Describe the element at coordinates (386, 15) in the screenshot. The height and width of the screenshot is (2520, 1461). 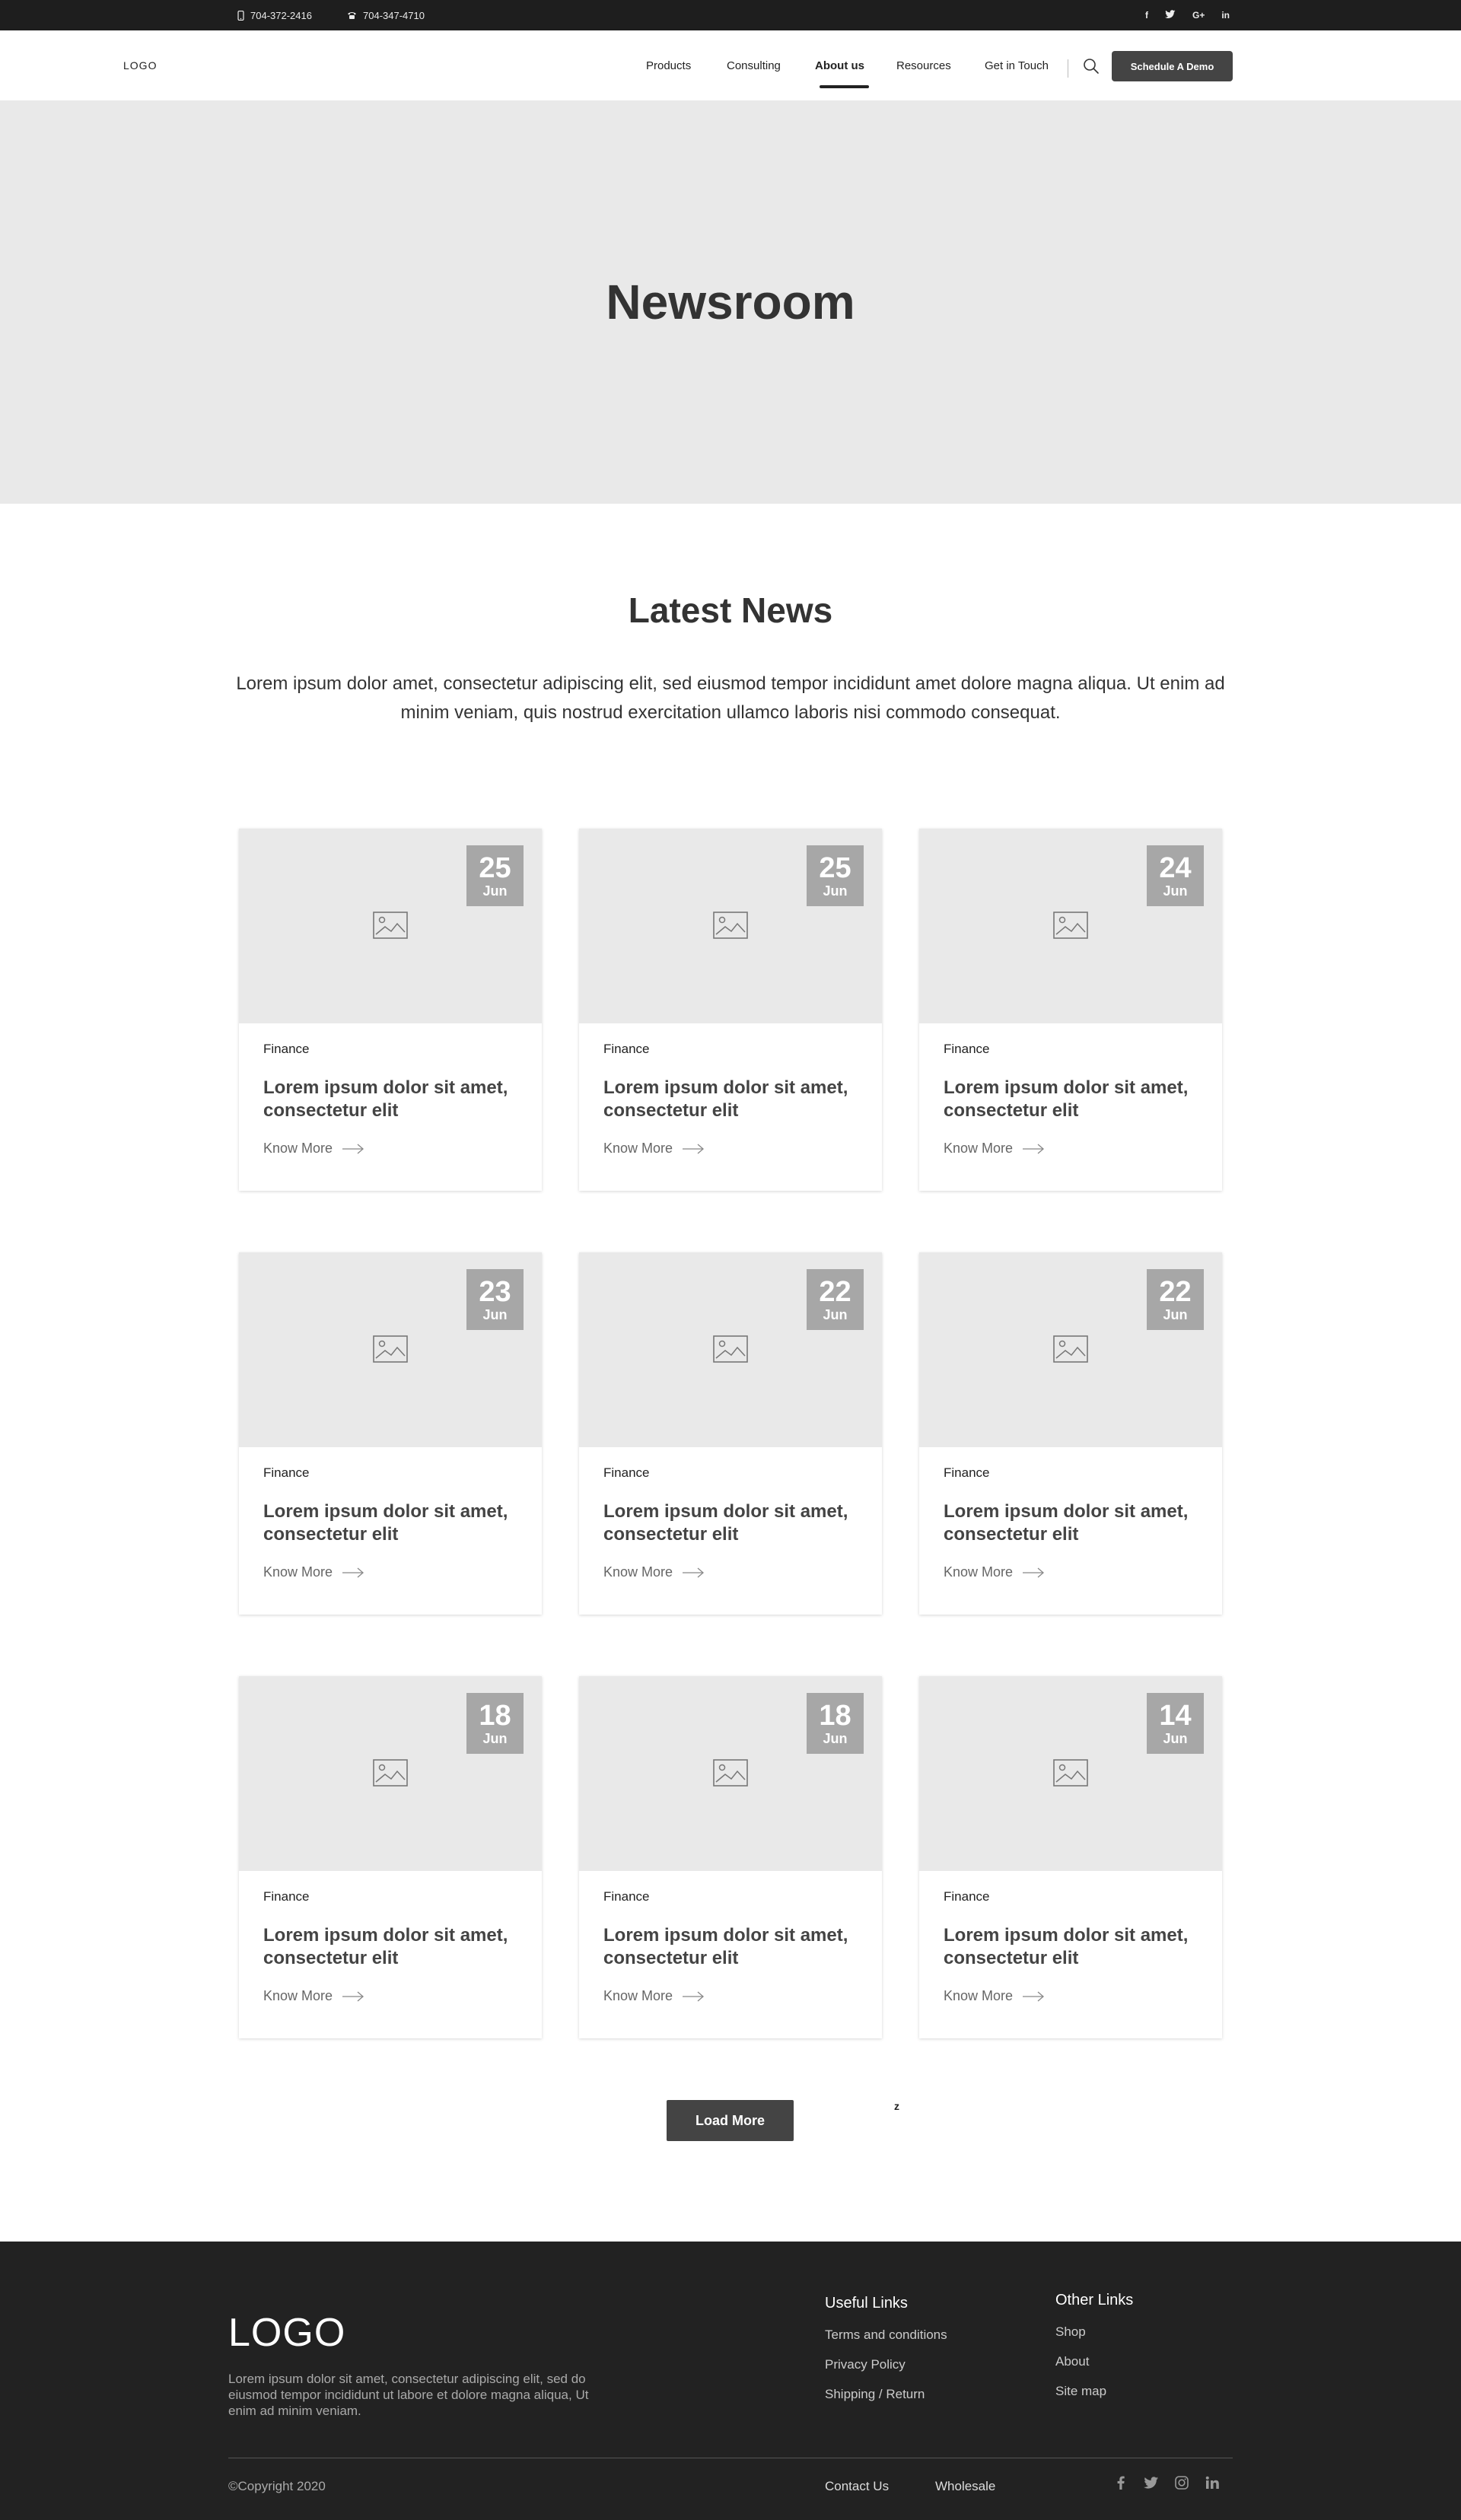
I see `phone-contact-2: 704-347-4710` at that location.